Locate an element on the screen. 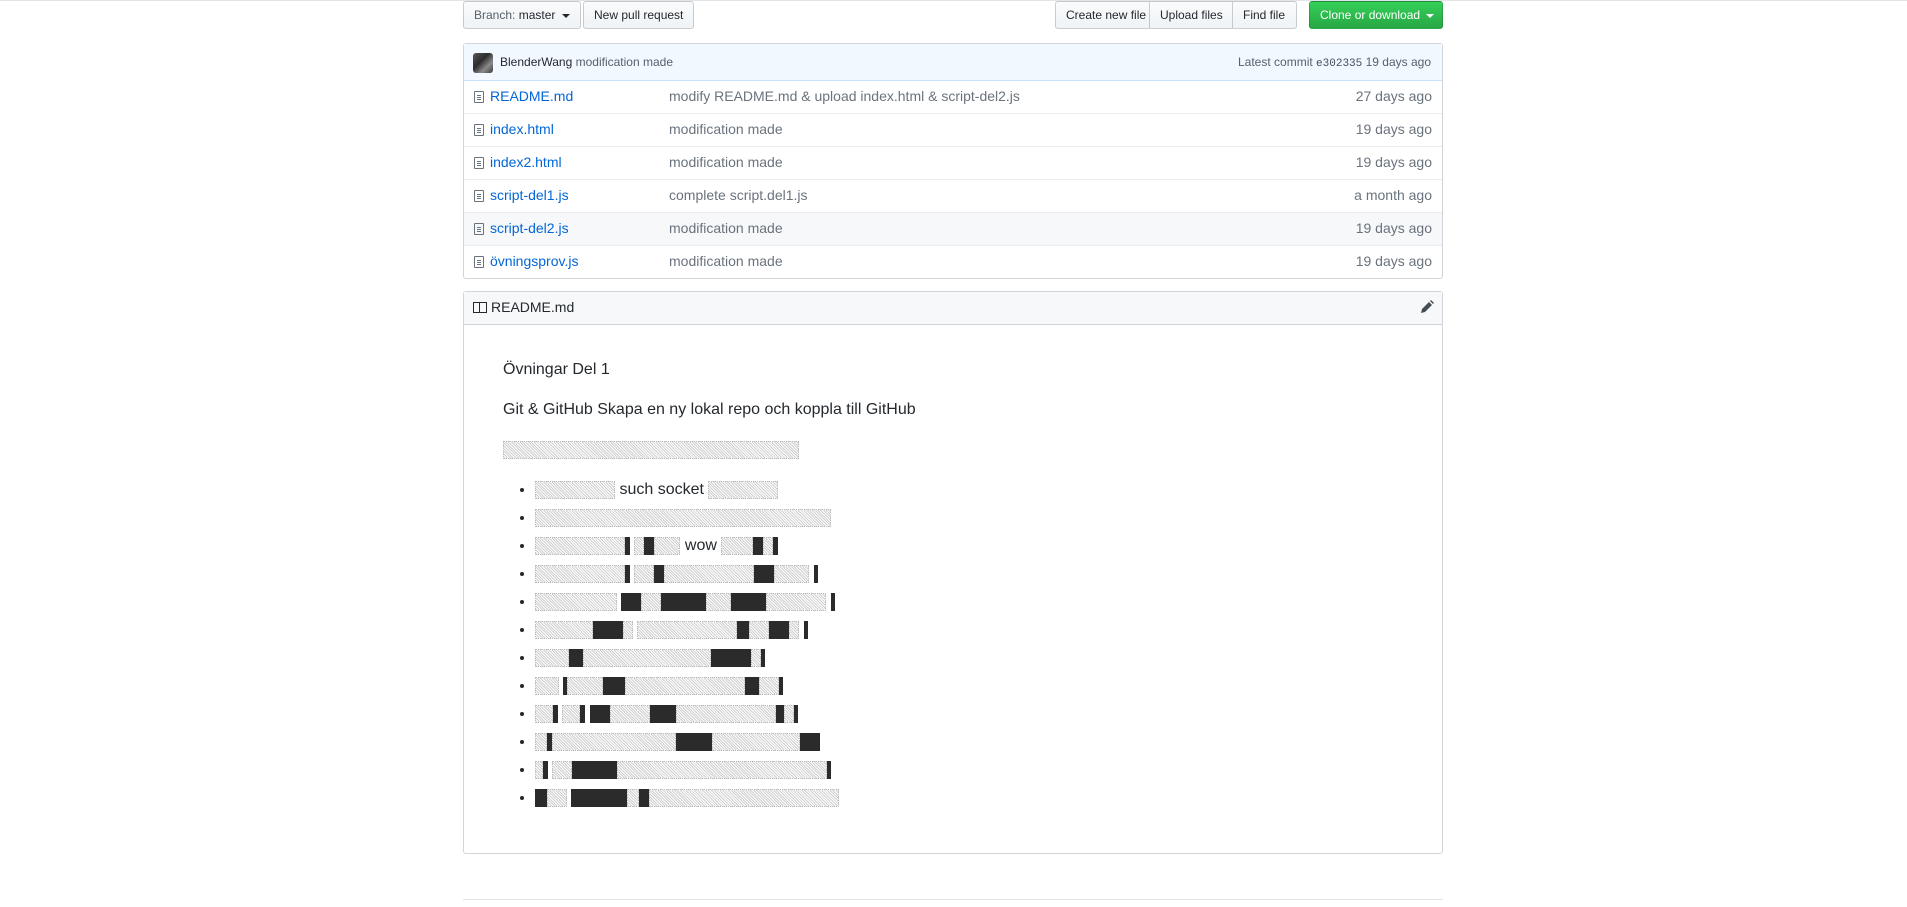 Image resolution: width=1907 pixels, height=907 pixels. file-age: a month ago is located at coordinates (1393, 195).